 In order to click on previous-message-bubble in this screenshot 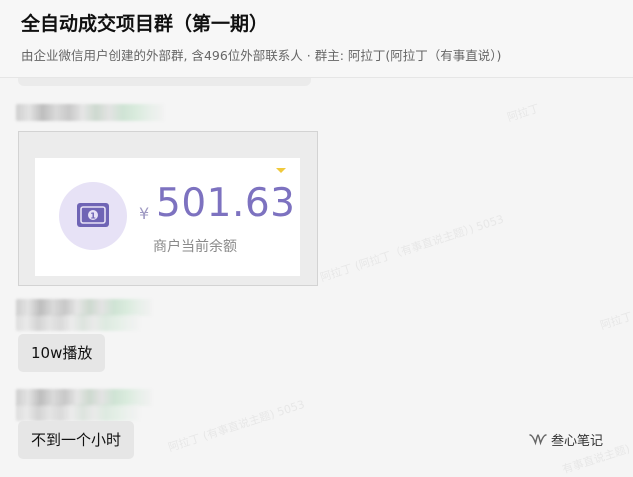, I will do `click(164, 82)`.